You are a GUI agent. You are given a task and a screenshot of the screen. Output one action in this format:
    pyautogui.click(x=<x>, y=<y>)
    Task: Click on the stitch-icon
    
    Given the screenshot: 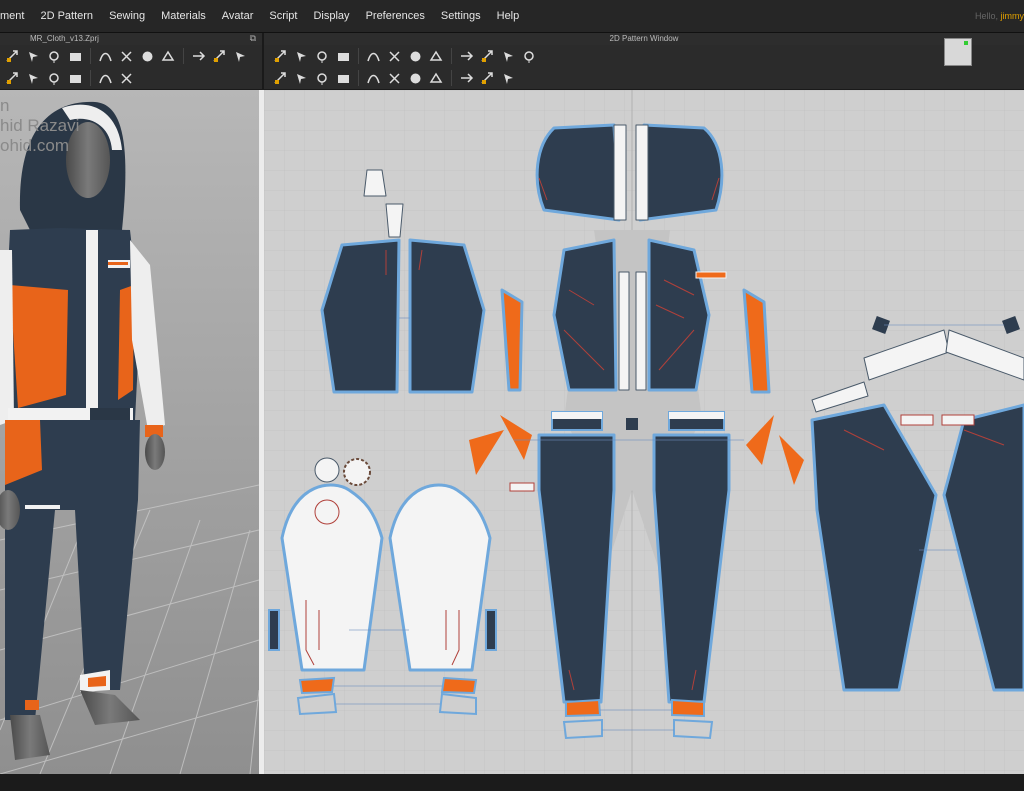 What is the action you would take?
    pyautogui.click(x=126, y=78)
    